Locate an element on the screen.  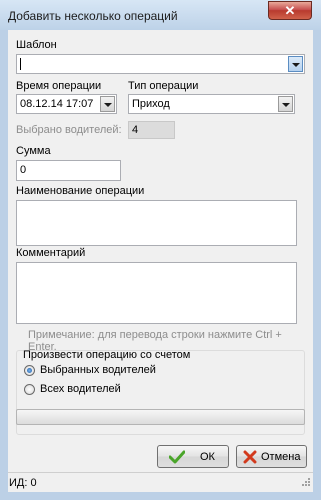
sum-label: Сумма is located at coordinates (33, 151).